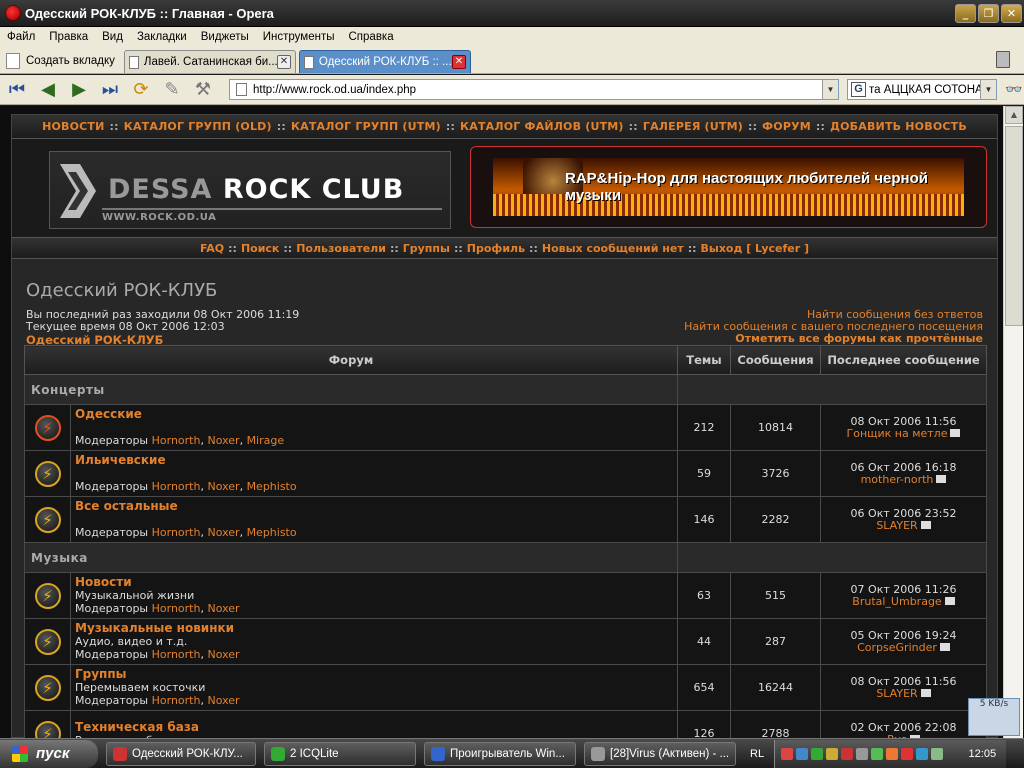  I want to click on minimize-button: _, so click(965, 13).